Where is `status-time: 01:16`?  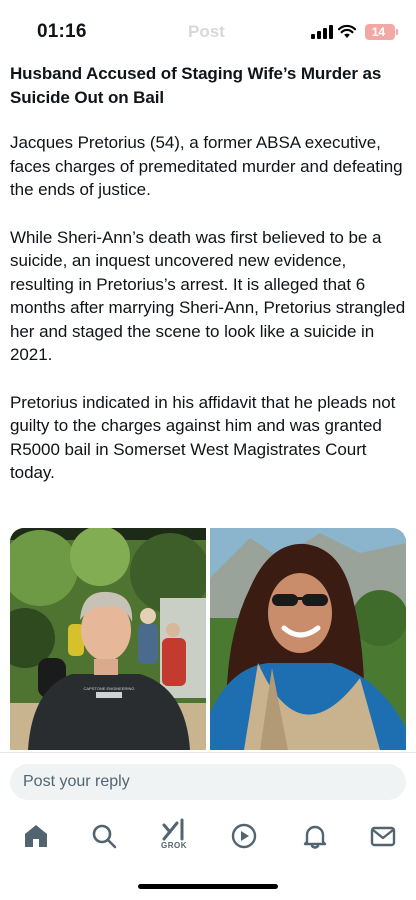
status-time: 01:16 is located at coordinates (62, 31).